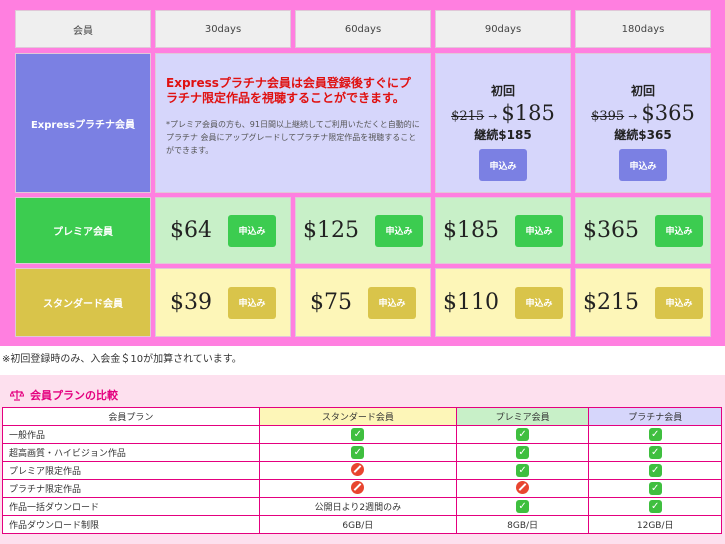 The width and height of the screenshot is (725, 544). What do you see at coordinates (122, 359) in the screenshot?
I see `footnote: ※初回登録時のみ、入会金＄10が加算されています。` at bounding box center [122, 359].